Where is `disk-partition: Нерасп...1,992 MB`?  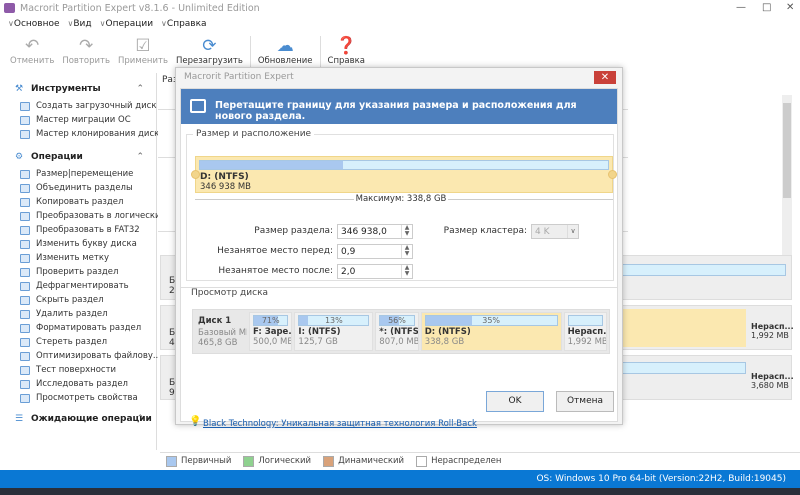 disk-partition: Нерасп...1,992 MB is located at coordinates (585, 331).